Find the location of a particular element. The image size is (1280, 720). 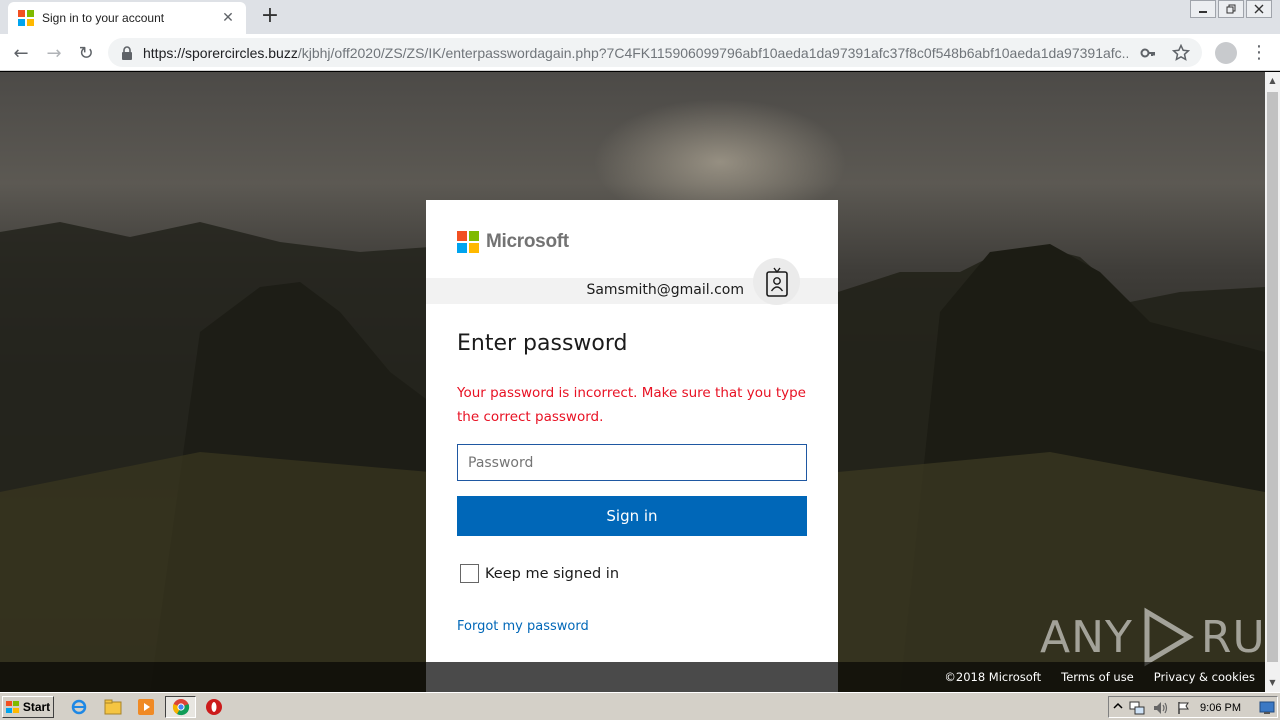

taskbar: Start 9:06 PM is located at coordinates (640, 706).